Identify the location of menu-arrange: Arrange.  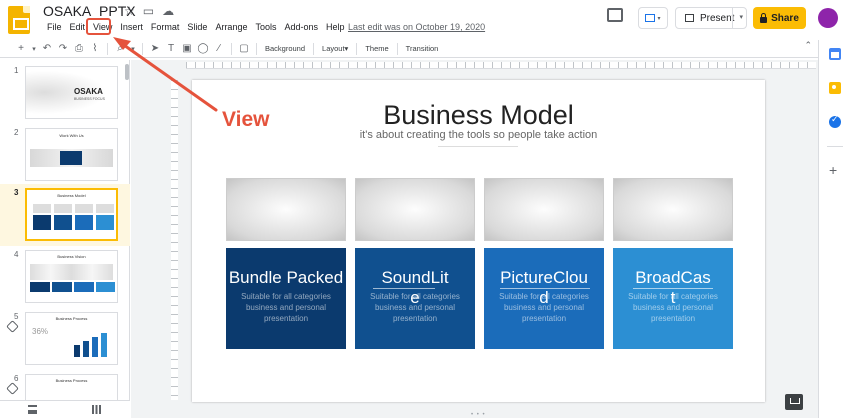
(231, 27).